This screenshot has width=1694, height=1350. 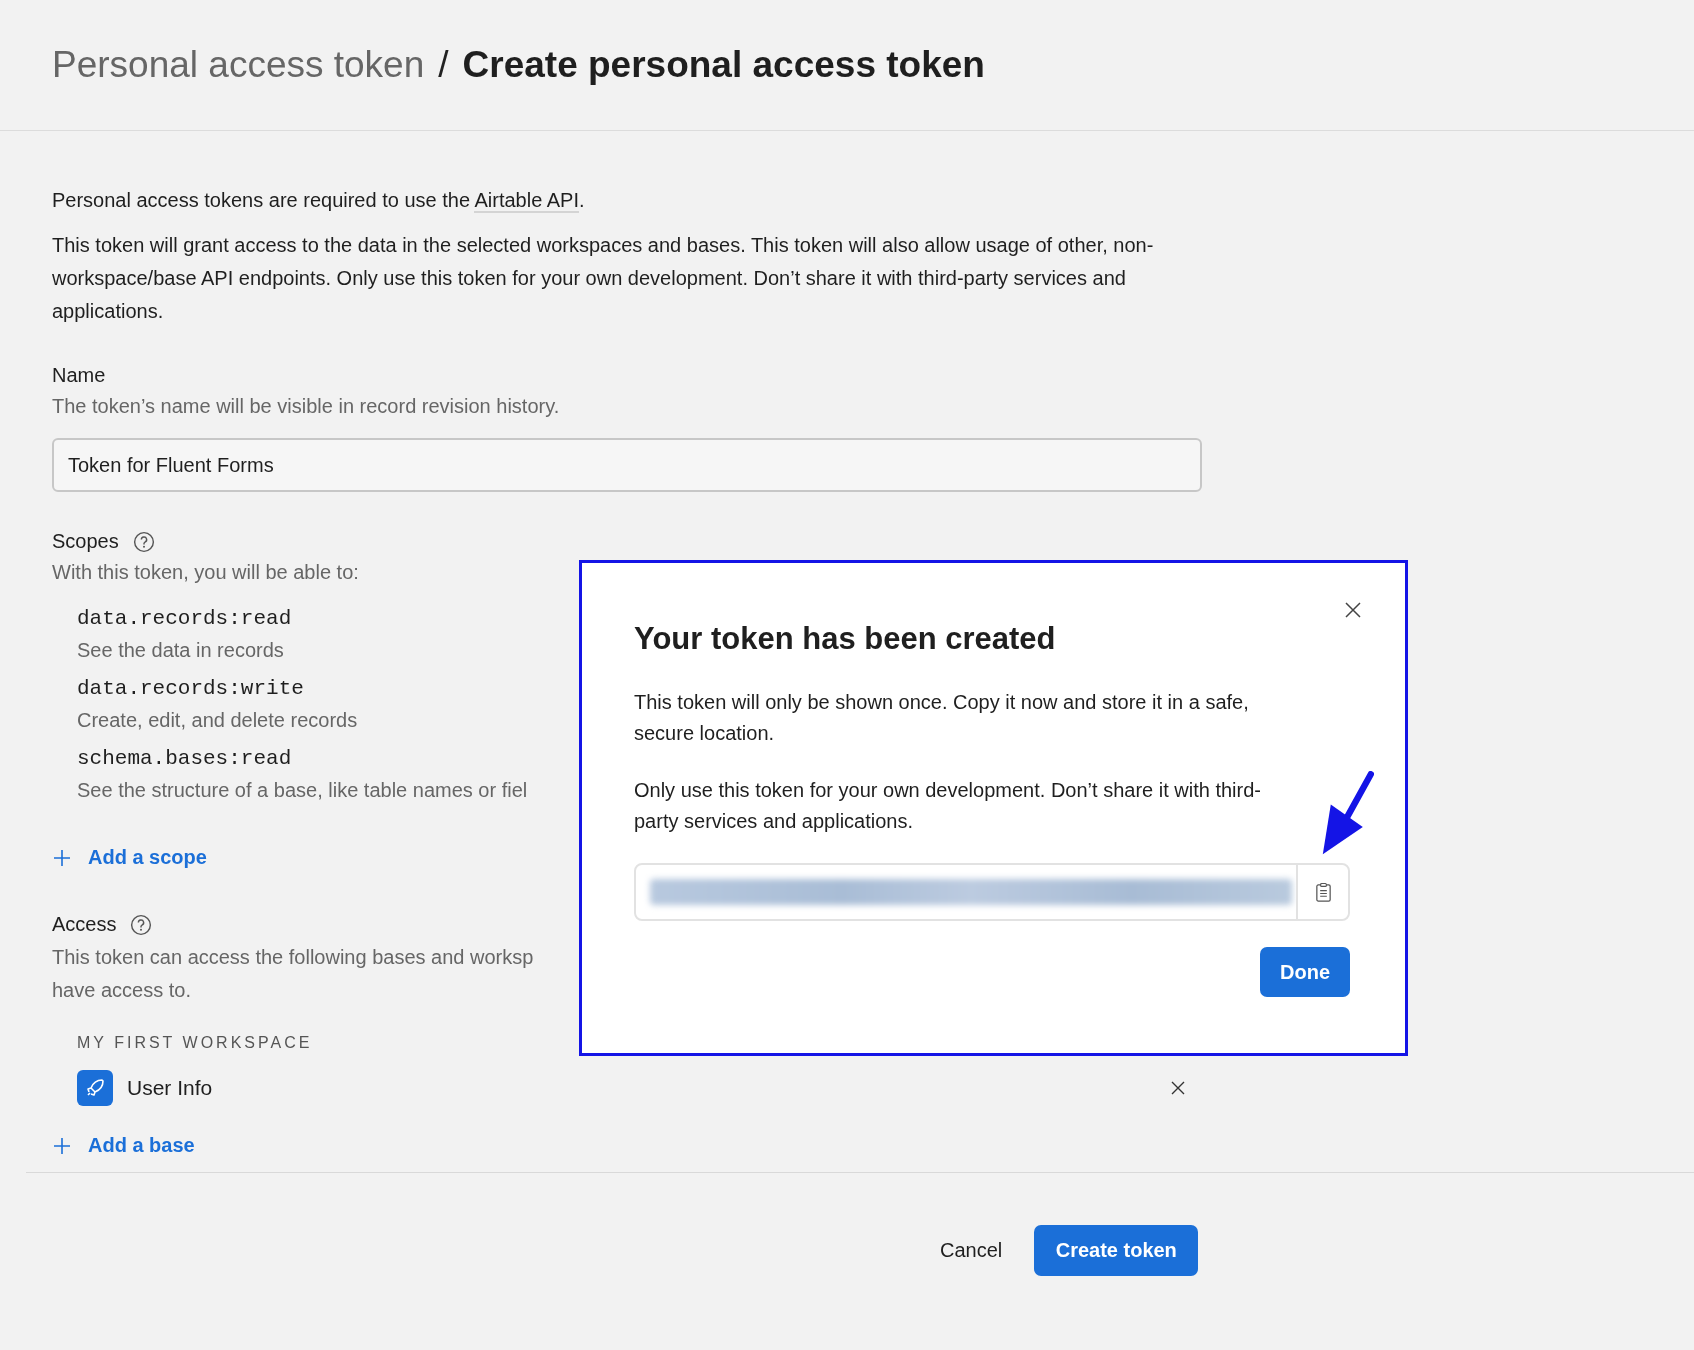 I want to click on section-hint: With this token, you will be able to:, so click(x=205, y=572).